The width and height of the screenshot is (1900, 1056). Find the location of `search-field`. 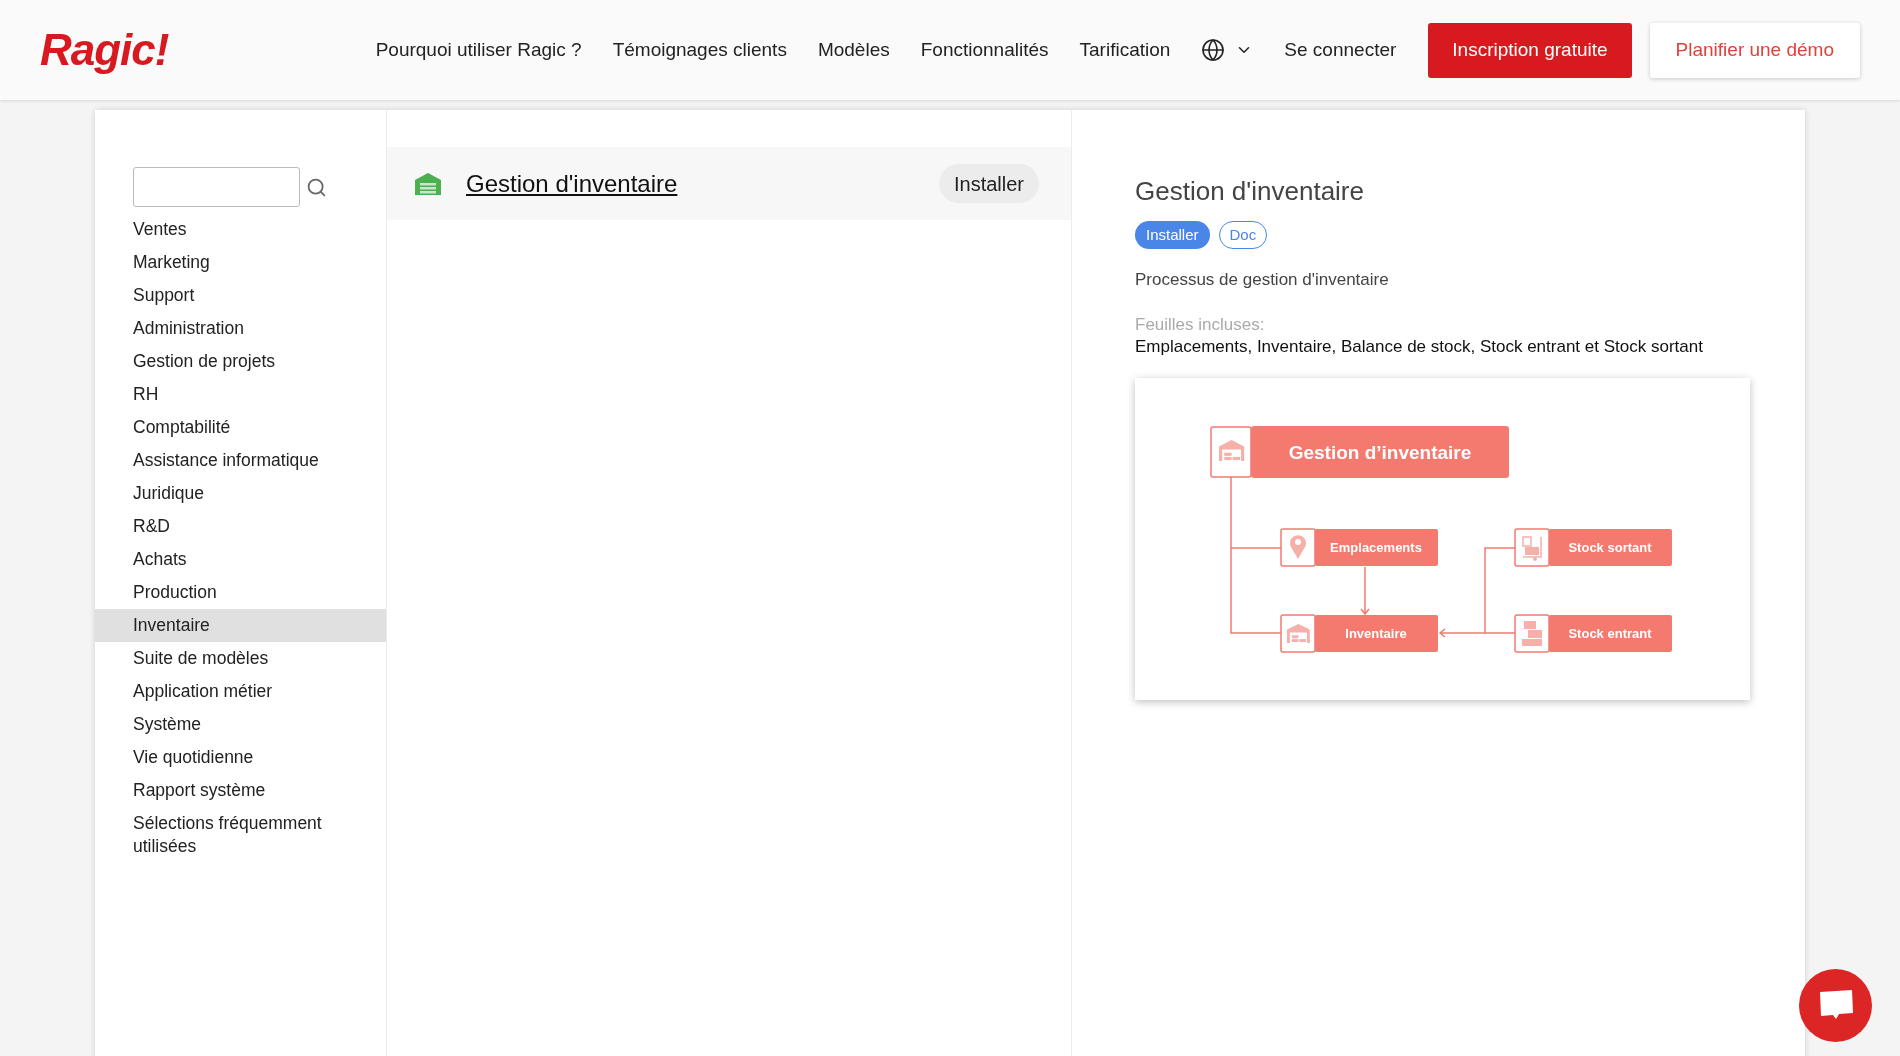

search-field is located at coordinates (216, 187).